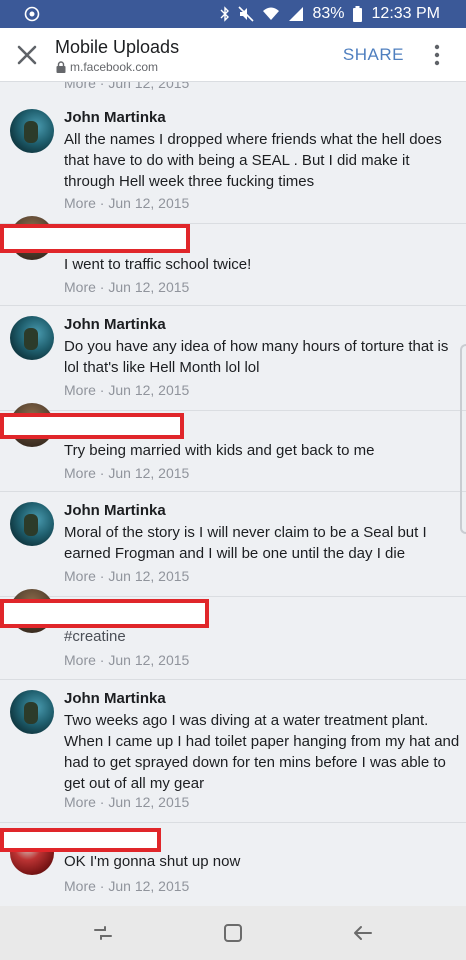 This screenshot has width=466, height=960. Describe the element at coordinates (437, 55) in the screenshot. I see `more-options-icon` at that location.